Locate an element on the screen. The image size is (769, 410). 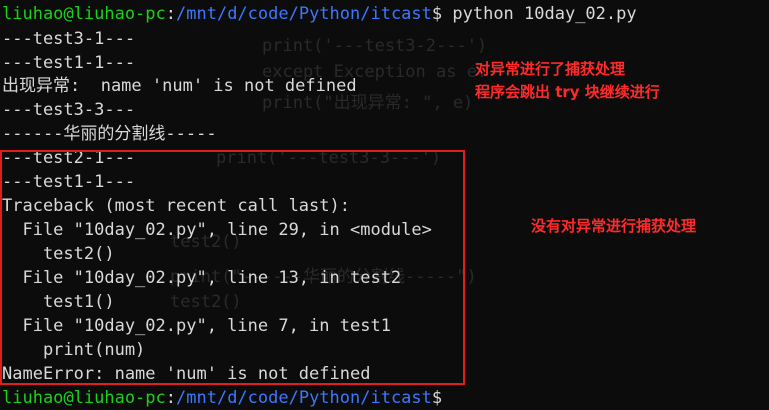
ghost-code-line: print('---test3-2---') is located at coordinates (375, 46).